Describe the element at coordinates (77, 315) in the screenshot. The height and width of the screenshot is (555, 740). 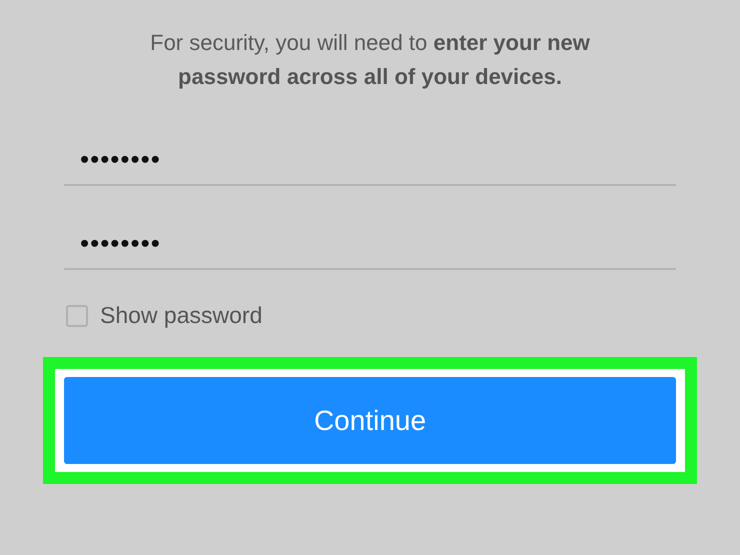
I see `checkbox` at that location.